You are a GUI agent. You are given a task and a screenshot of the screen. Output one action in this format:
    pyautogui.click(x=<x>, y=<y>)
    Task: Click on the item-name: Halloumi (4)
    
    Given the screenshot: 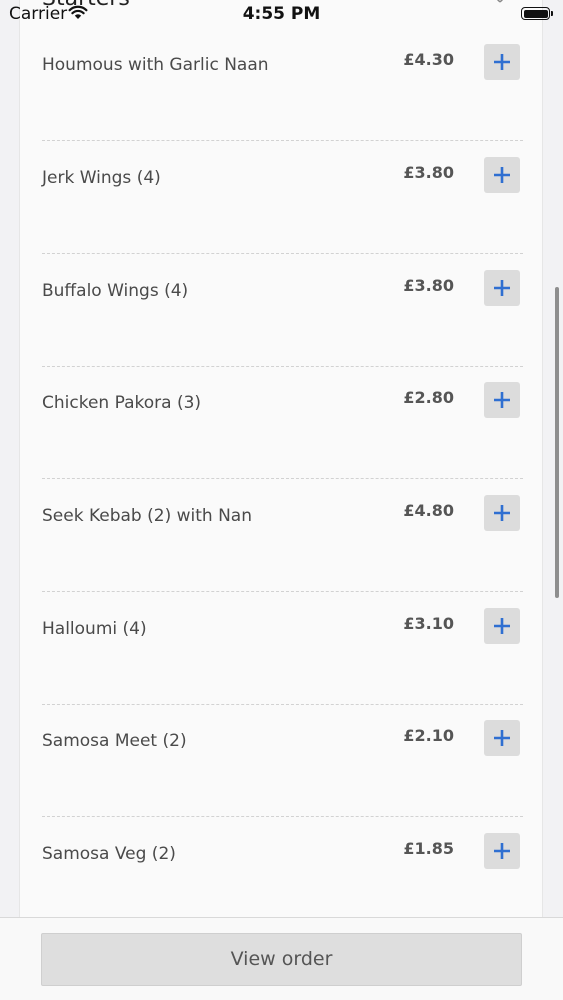 What is the action you would take?
    pyautogui.click(x=94, y=629)
    